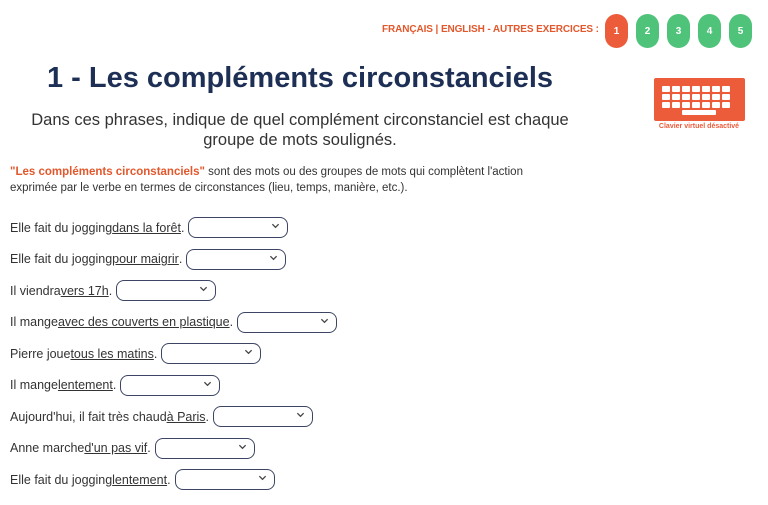  What do you see at coordinates (699, 112) in the screenshot?
I see `keyboard-spacebar` at bounding box center [699, 112].